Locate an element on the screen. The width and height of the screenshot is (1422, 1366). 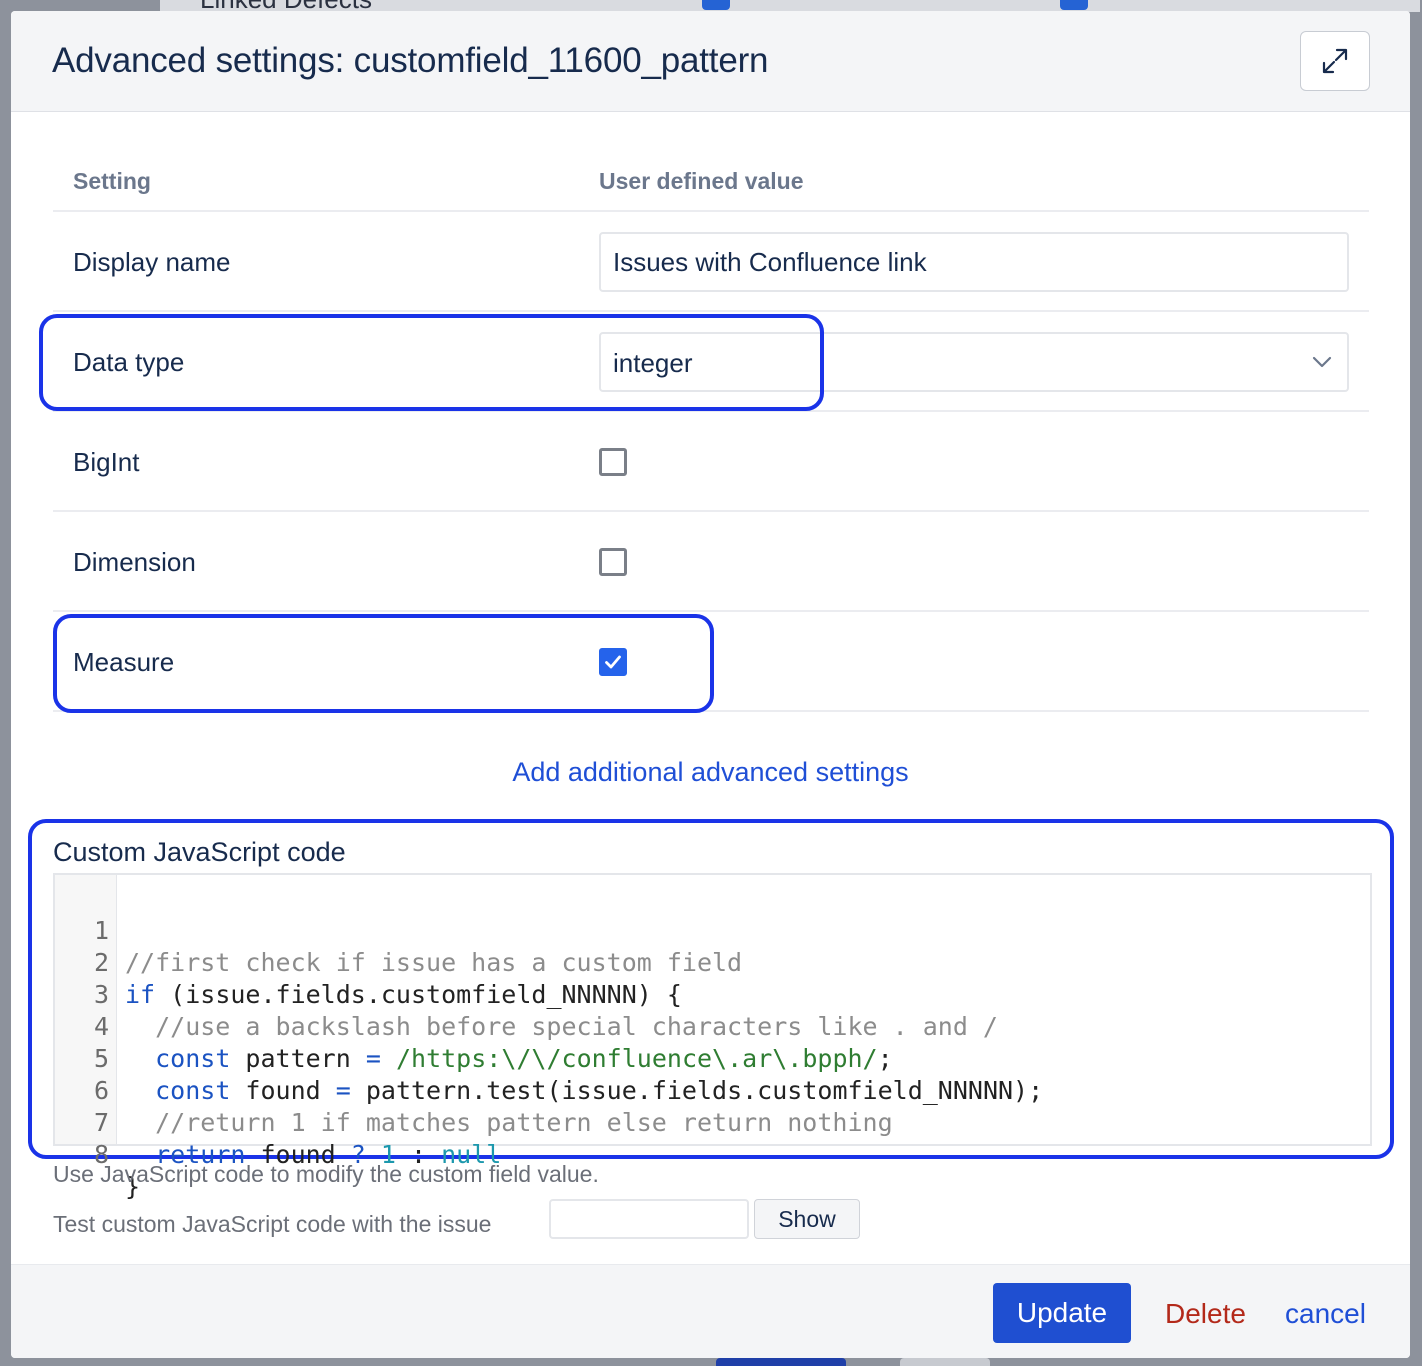
checkmark-icon is located at coordinates (613, 662).